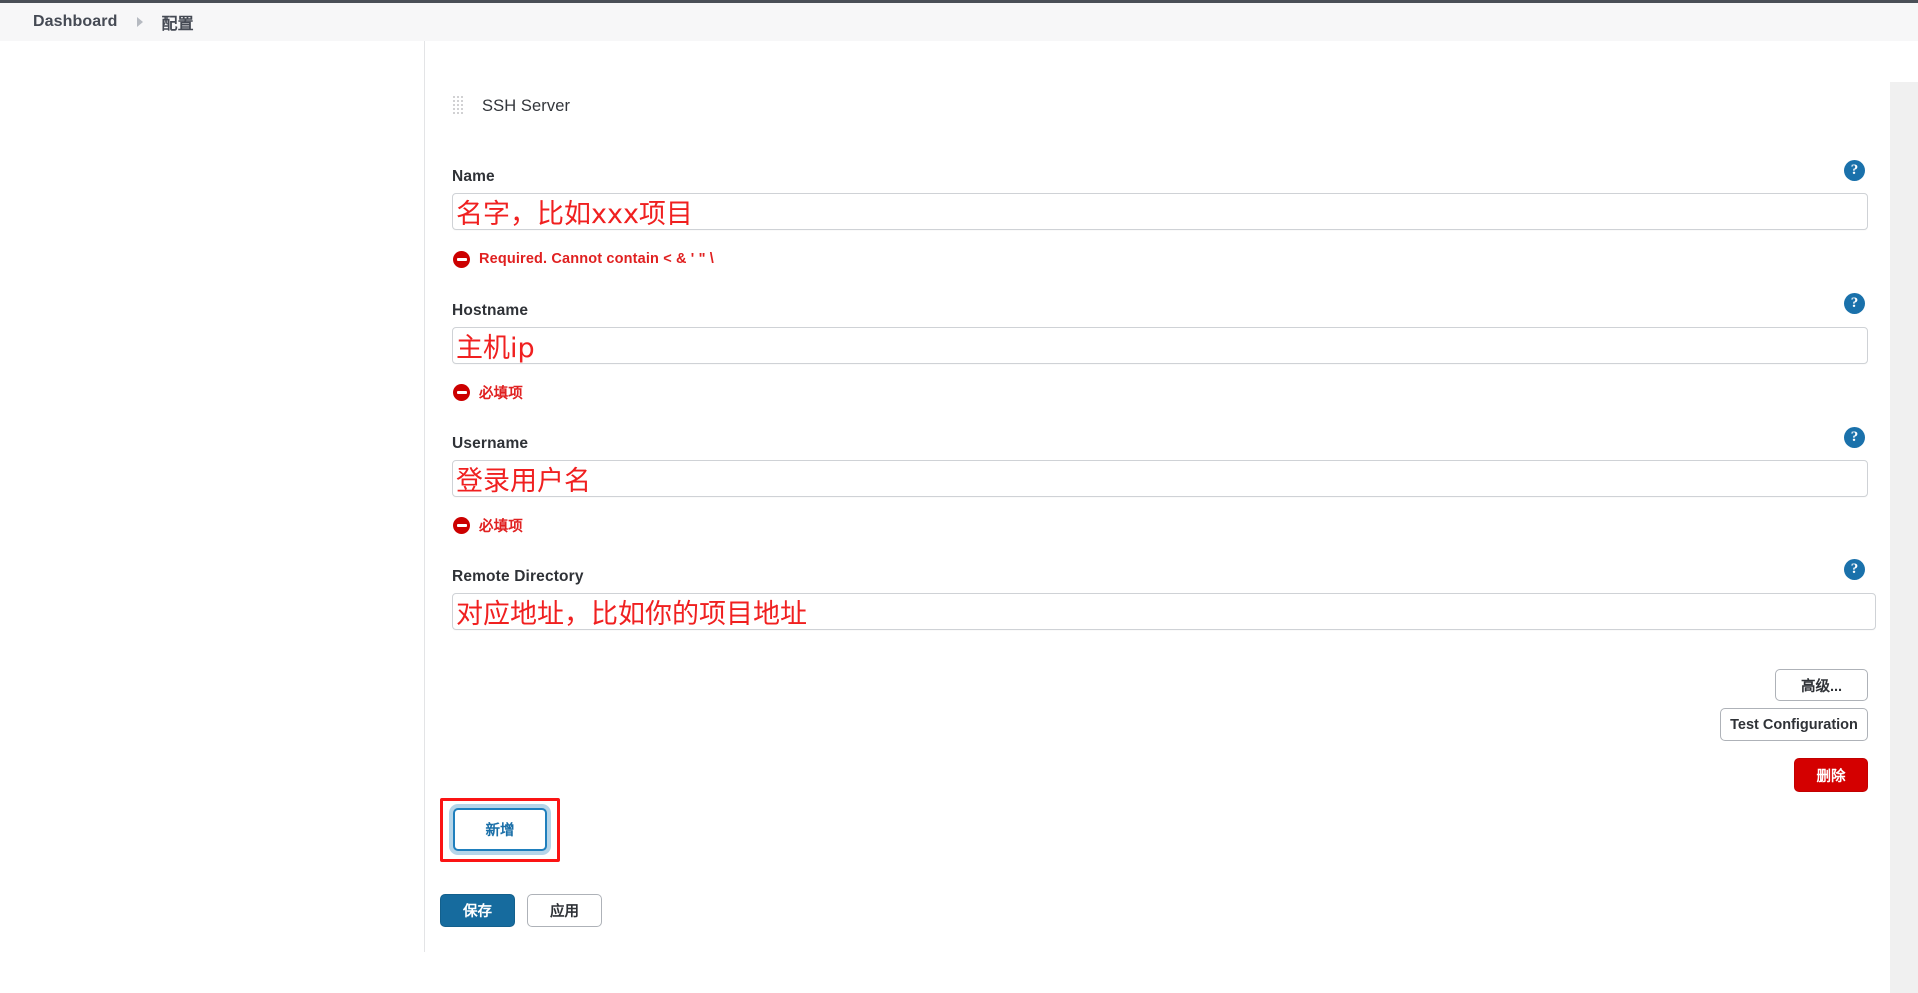  What do you see at coordinates (1904, 537) in the screenshot?
I see `vertical-scrollbar` at bounding box center [1904, 537].